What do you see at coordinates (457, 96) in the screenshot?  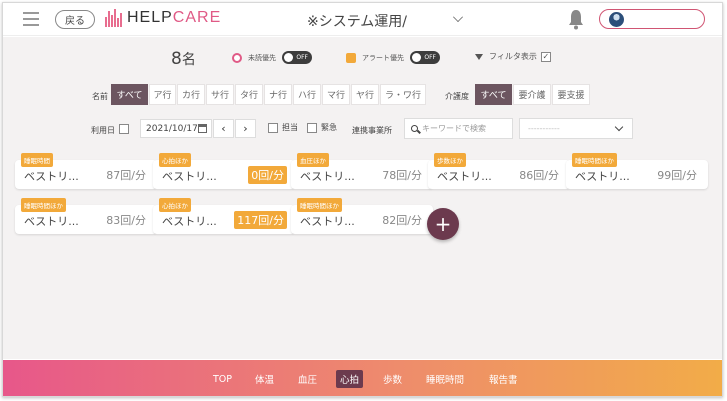 I see `care-level-label: 介護度` at bounding box center [457, 96].